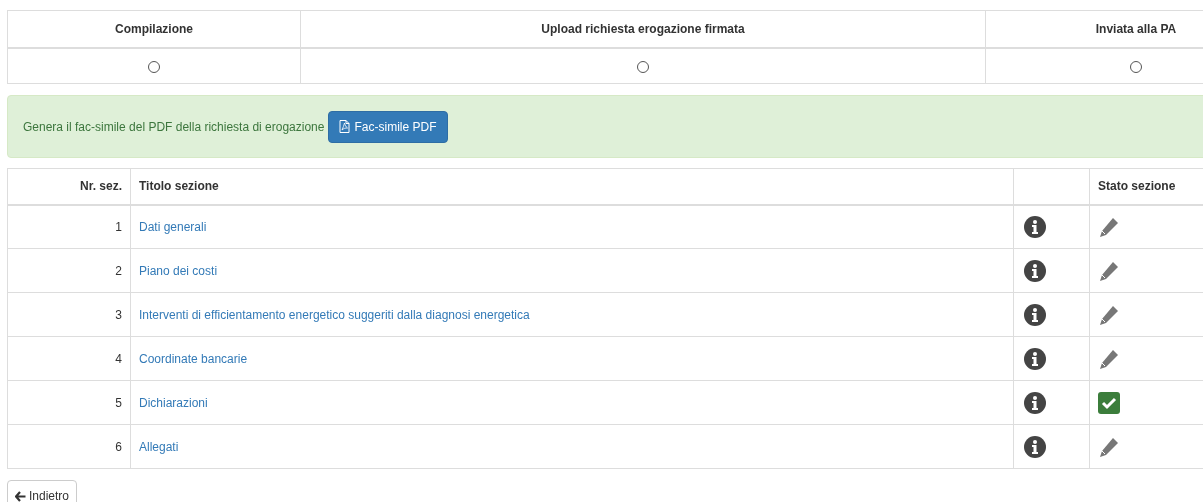 The width and height of the screenshot is (1203, 502). I want to click on arrow-left-icon, so click(20, 496).